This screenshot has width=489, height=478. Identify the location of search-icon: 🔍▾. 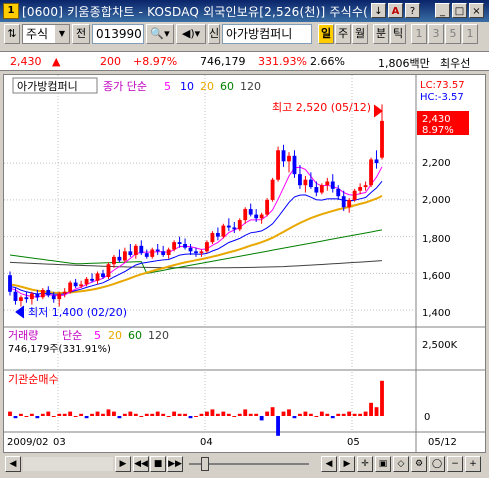
(160, 34).